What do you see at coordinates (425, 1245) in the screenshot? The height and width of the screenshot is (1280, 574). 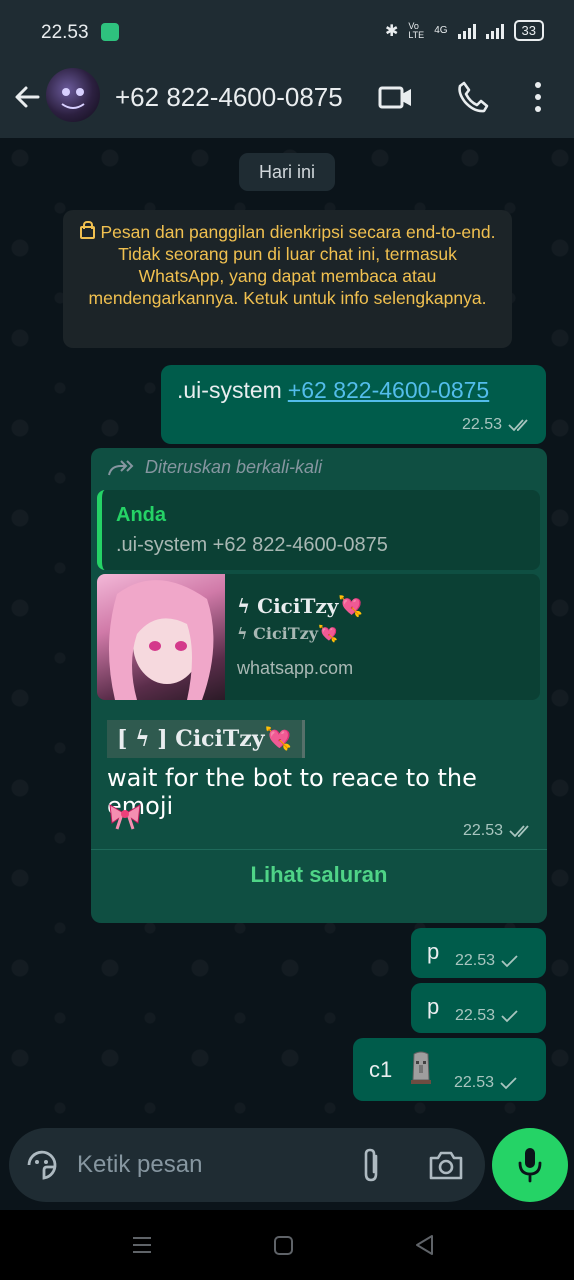 I see `back-nav-icon` at bounding box center [425, 1245].